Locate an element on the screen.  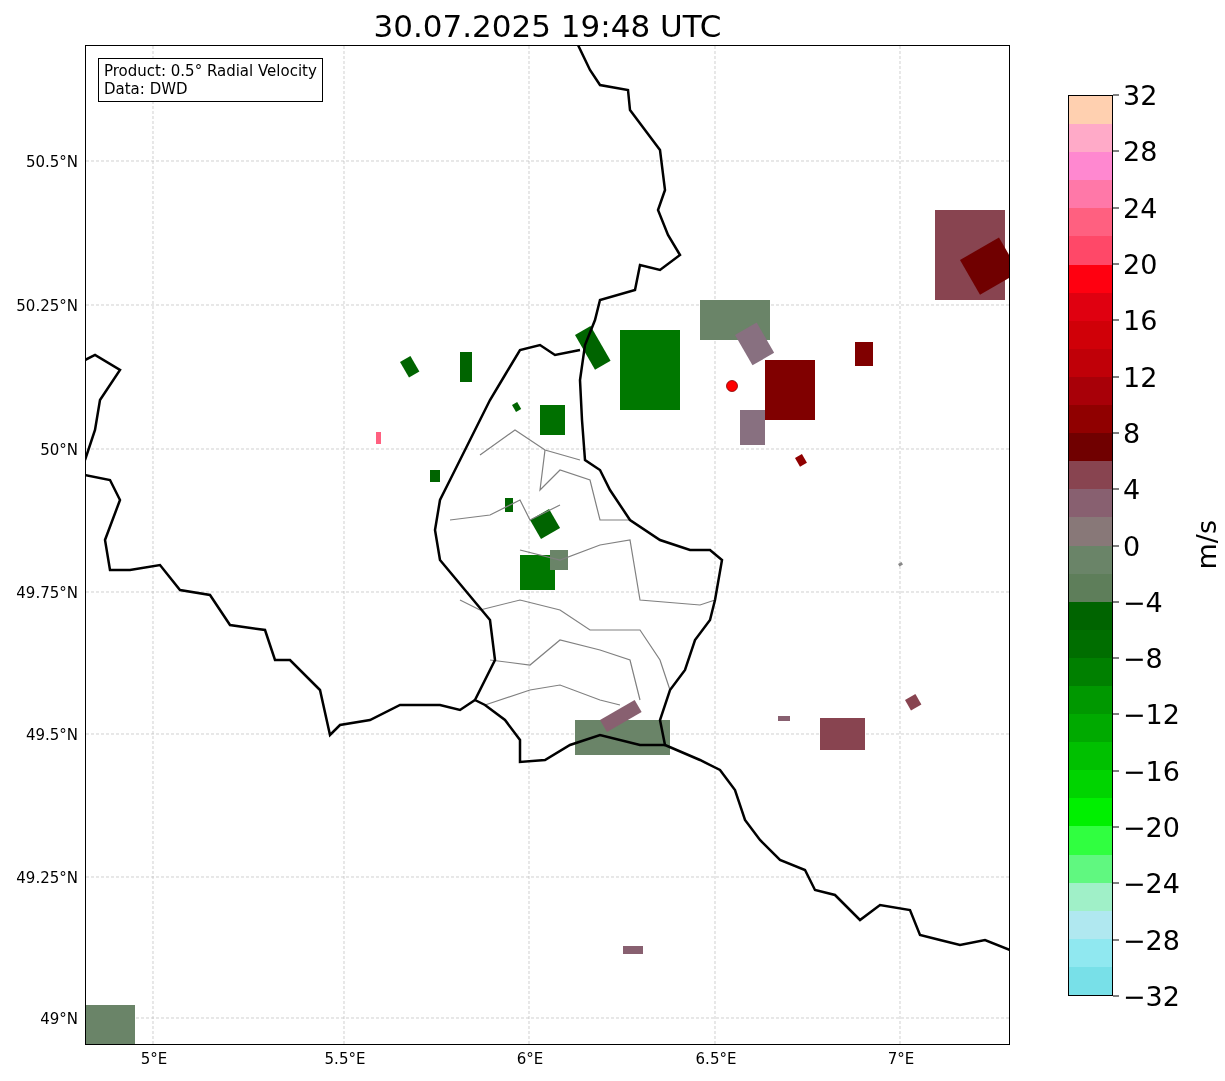
latitude-label: 49.5°N is located at coordinates (51, 735).